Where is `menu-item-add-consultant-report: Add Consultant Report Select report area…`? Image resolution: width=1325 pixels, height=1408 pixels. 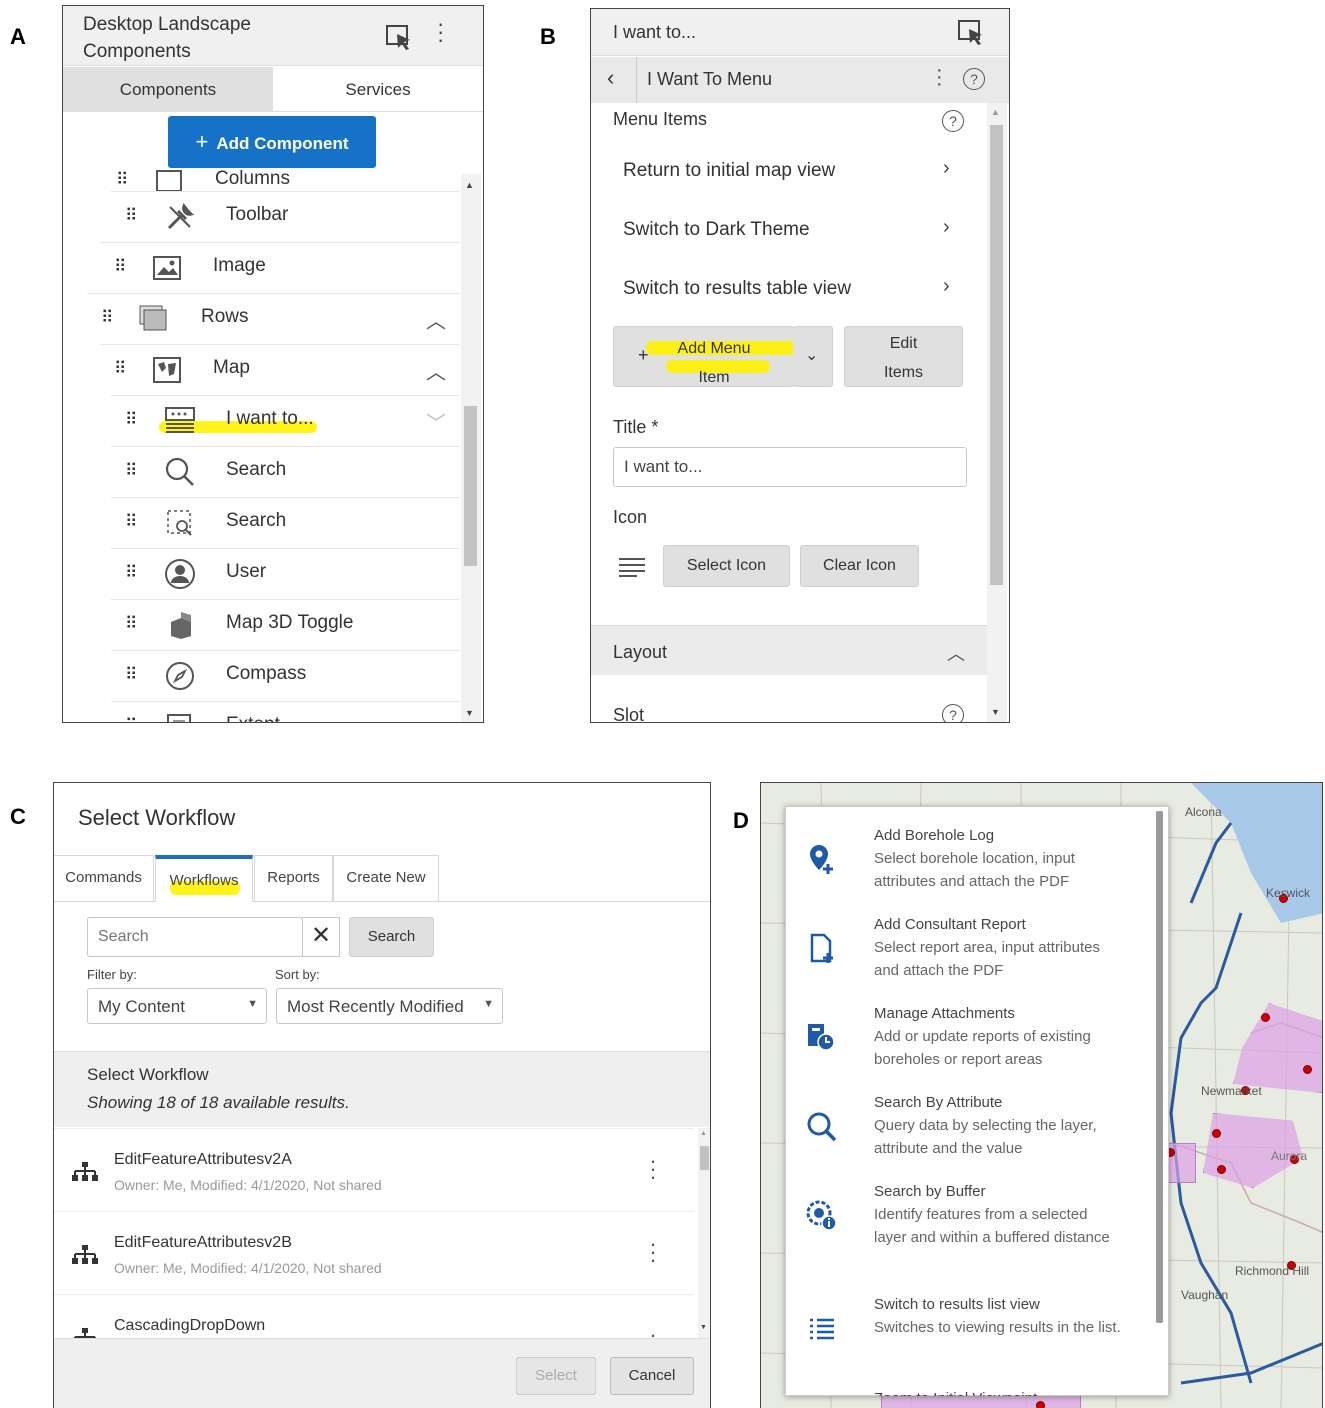
menu-item-add-consultant-report: Add Consultant Report Select report area… is located at coordinates (971, 953).